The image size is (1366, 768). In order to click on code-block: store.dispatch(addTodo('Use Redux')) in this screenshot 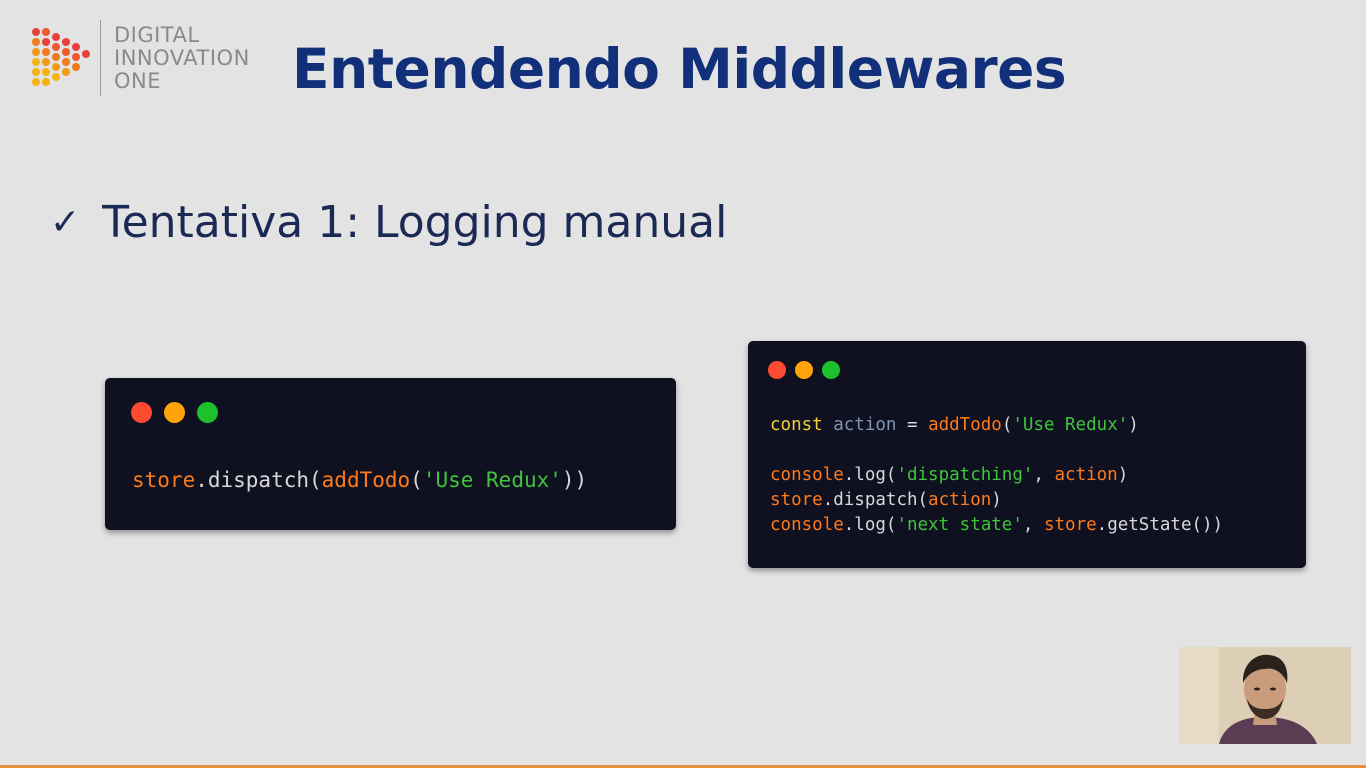, I will do `click(359, 480)`.